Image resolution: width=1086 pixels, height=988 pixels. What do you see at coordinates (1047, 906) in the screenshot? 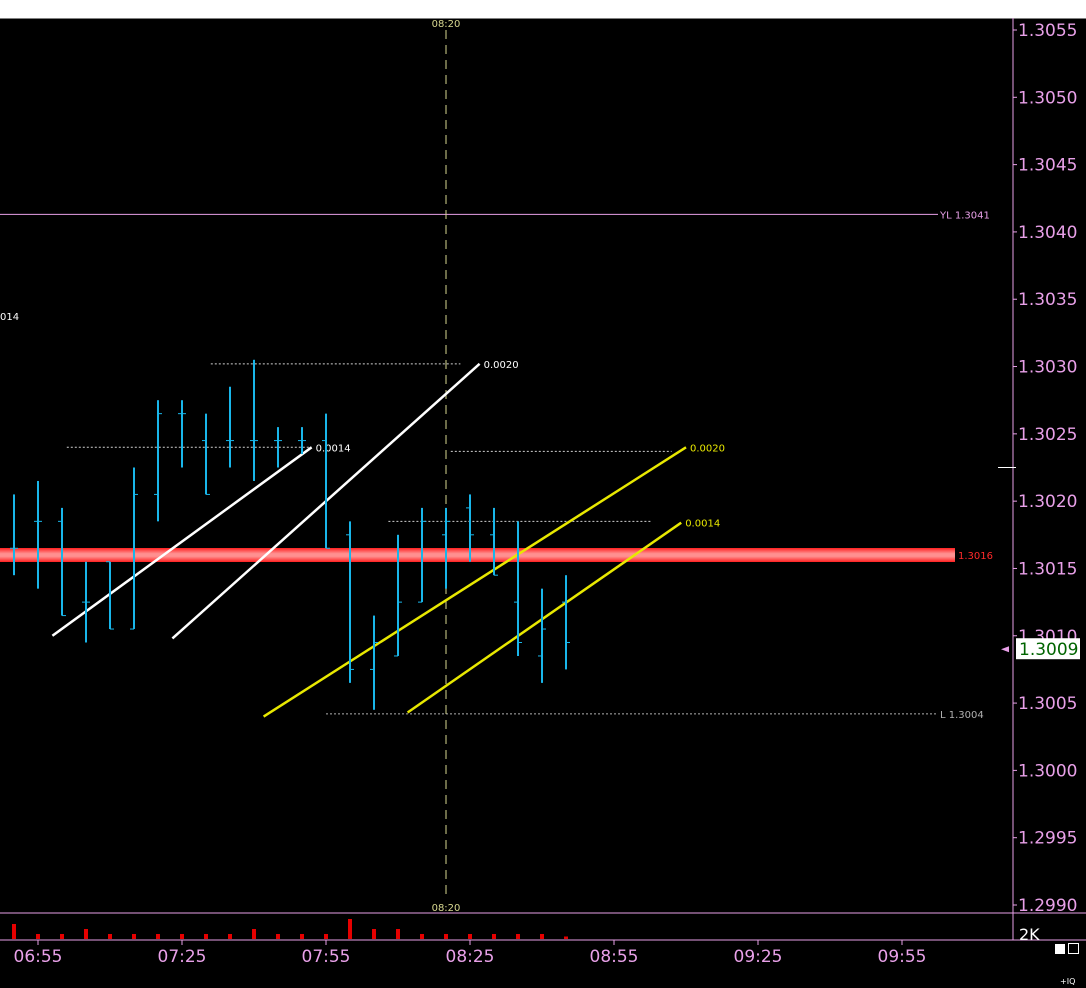
I see `price-tick-label-0: 1.2990` at bounding box center [1047, 906].